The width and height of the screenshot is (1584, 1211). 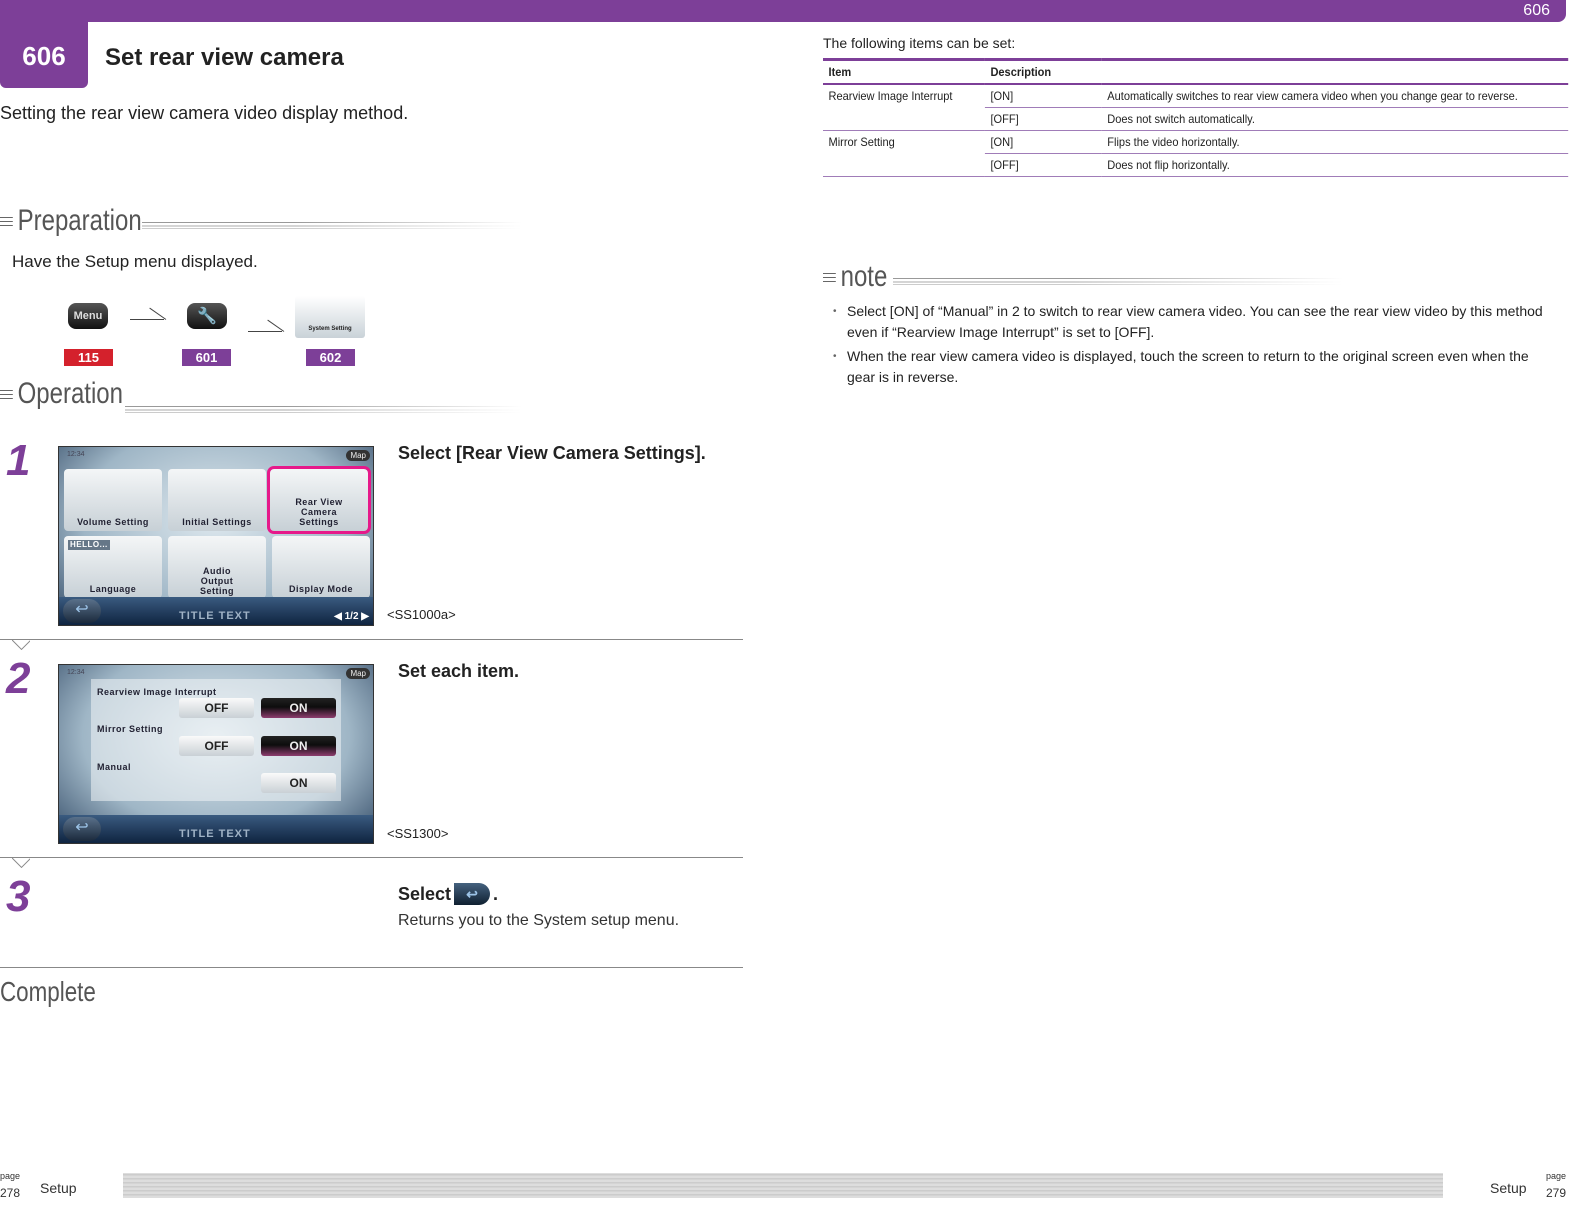 I want to click on preparation-text: Have the Setup menu displayed., so click(x=135, y=261).